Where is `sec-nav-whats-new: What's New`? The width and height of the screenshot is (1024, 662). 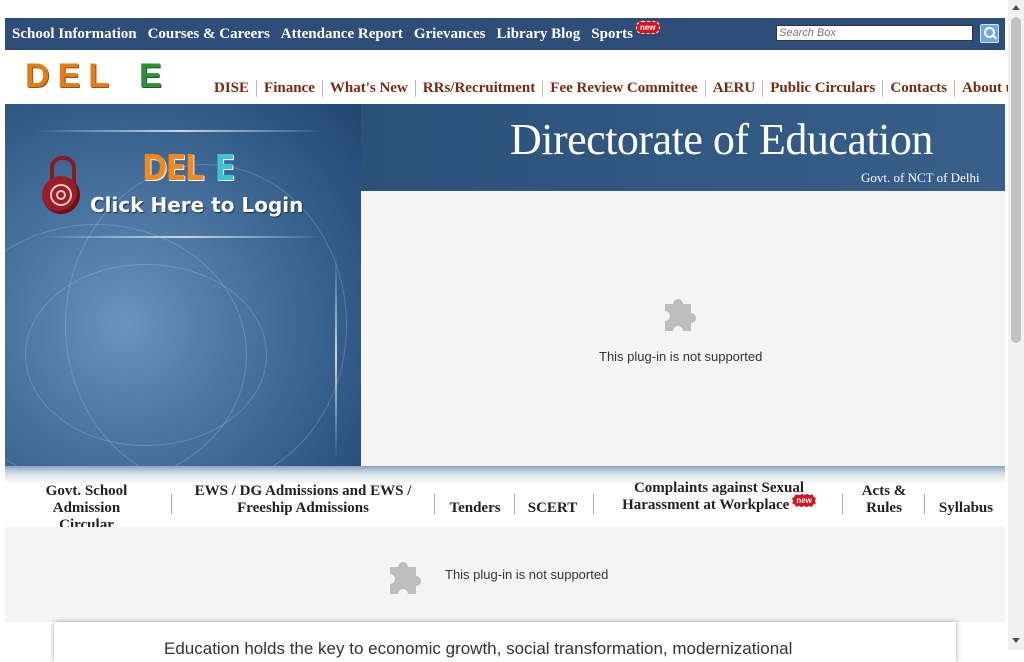 sec-nav-whats-new: What's New is located at coordinates (368, 88).